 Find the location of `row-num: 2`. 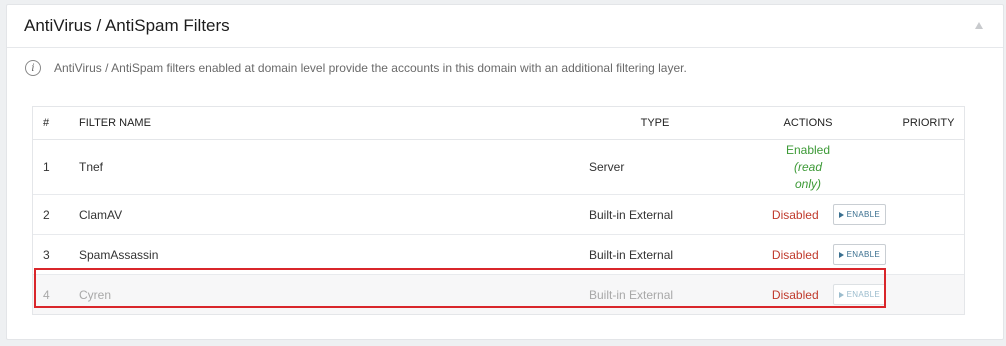

row-num: 2 is located at coordinates (55, 214).